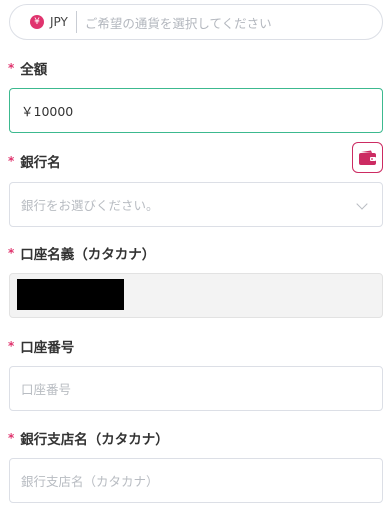 The image size is (389, 505). I want to click on bank-name-label-row: * 銀行名, so click(34, 161).